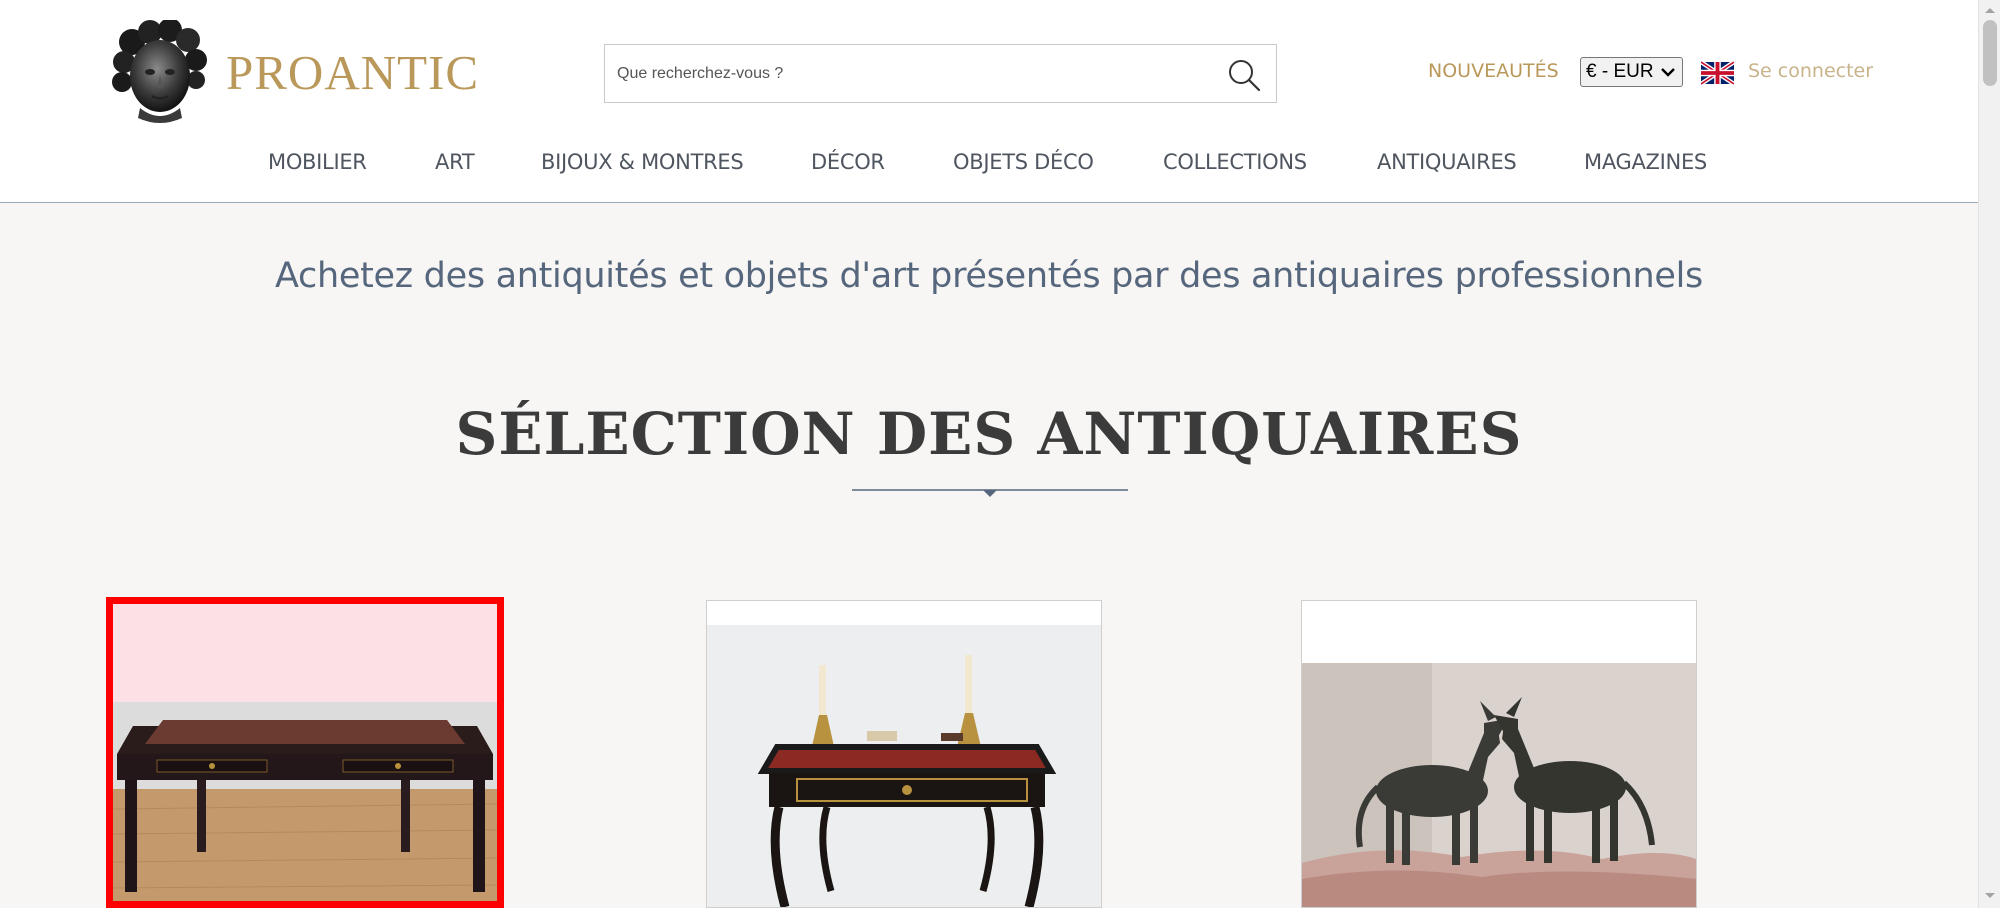 This screenshot has width=2000, height=908. What do you see at coordinates (353, 72) in the screenshot?
I see `logo-text: PROANTIC` at bounding box center [353, 72].